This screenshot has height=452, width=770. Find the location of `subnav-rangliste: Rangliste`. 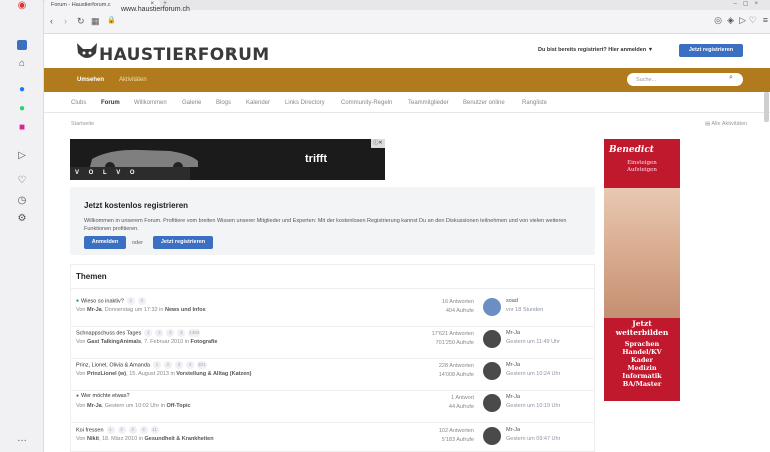

subnav-rangliste: Rangliste is located at coordinates (534, 103).